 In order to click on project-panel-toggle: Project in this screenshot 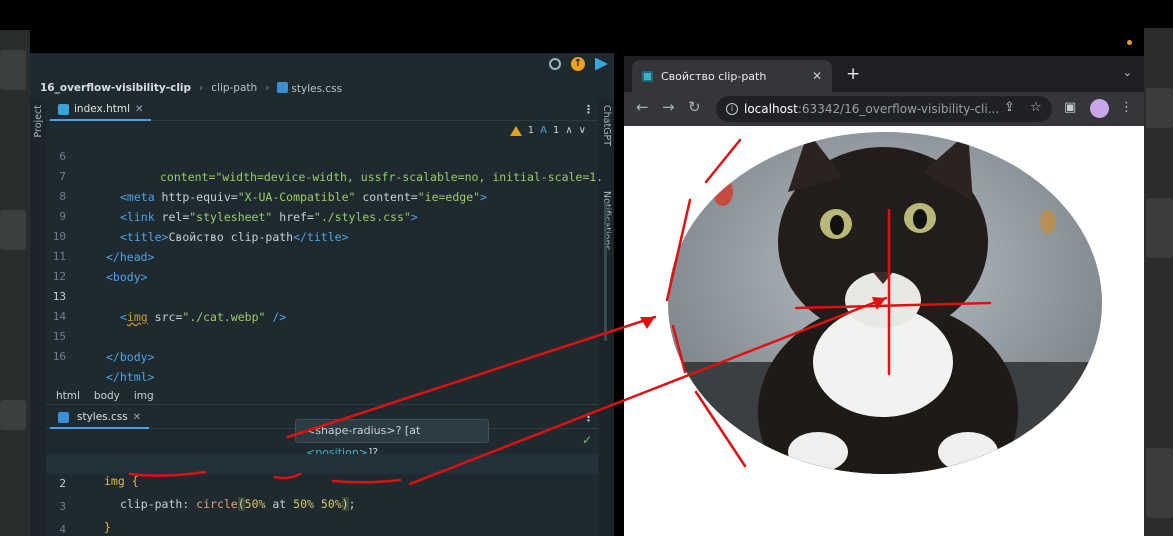, I will do `click(38, 121)`.